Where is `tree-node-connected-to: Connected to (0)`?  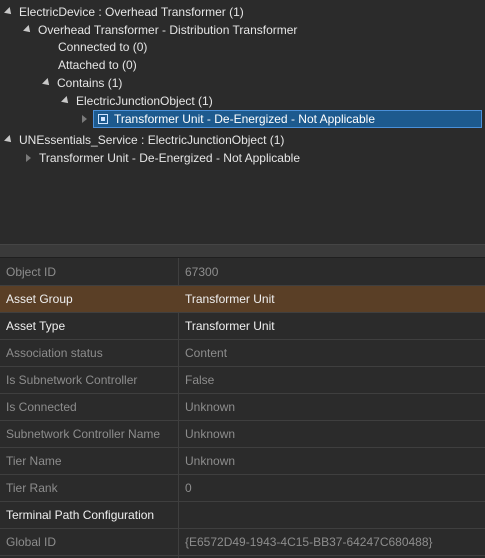
tree-node-connected-to: Connected to (0) is located at coordinates (102, 47).